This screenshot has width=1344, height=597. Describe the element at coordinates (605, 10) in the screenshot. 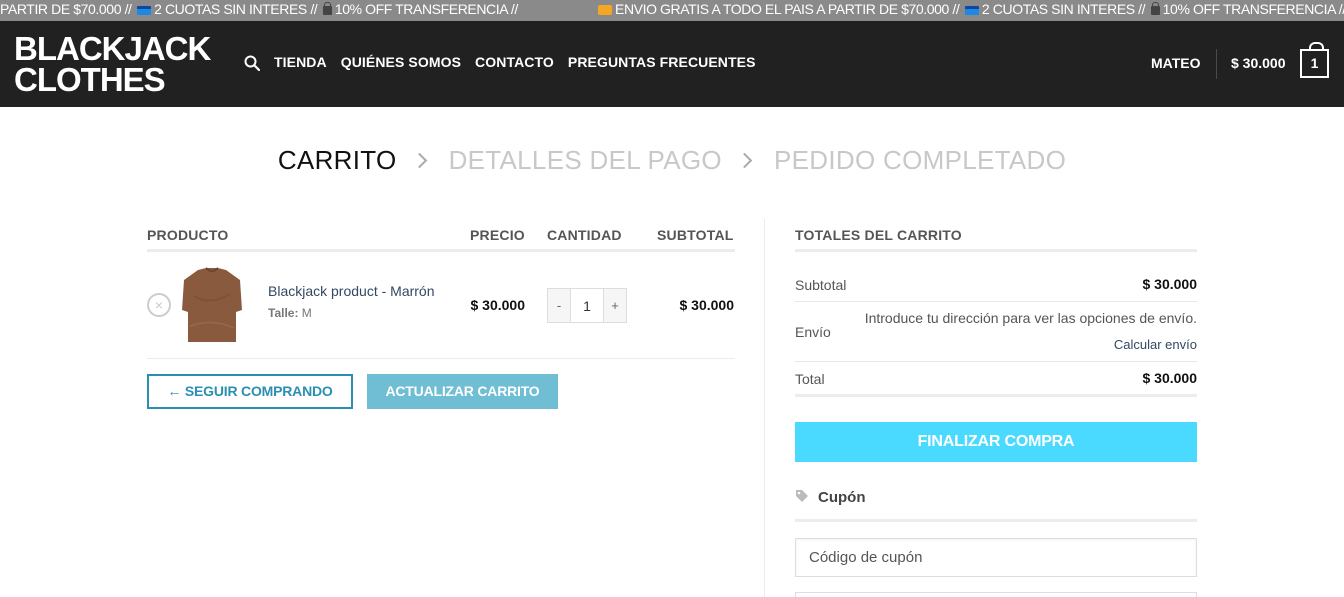

I see `truck-icon` at that location.